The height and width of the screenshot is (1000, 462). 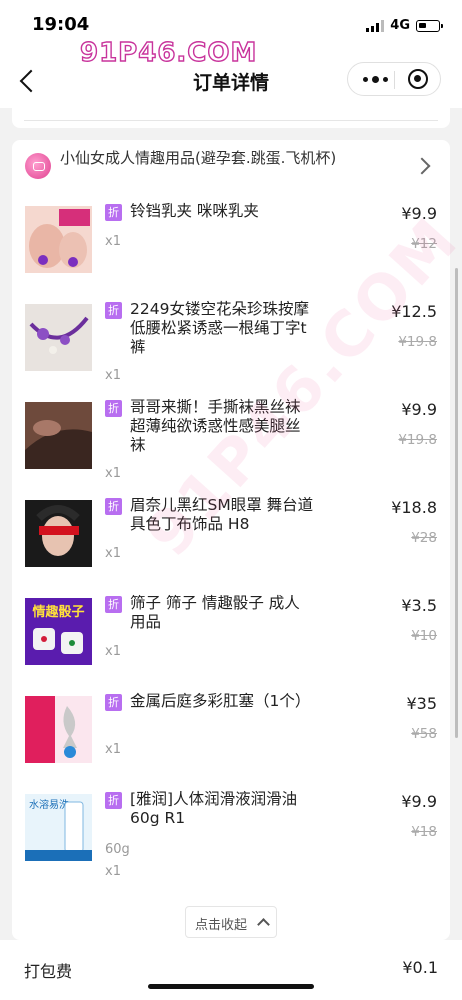 I want to click on item-original-price: ¥12, so click(x=424, y=244).